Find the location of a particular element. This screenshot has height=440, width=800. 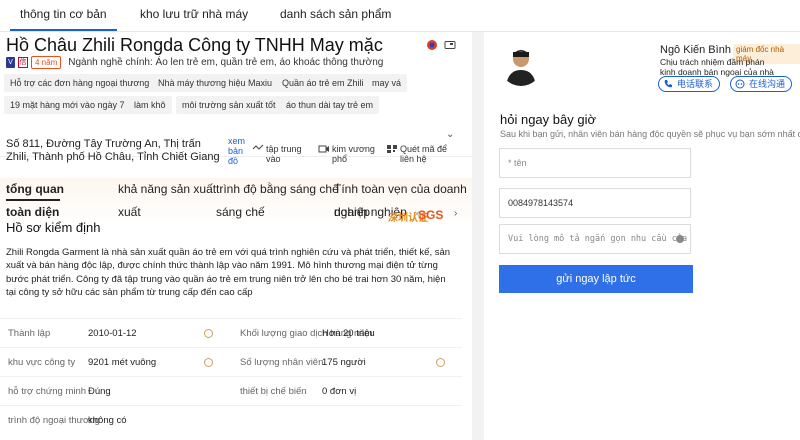

cell-label: Thành lập is located at coordinates (29, 333).